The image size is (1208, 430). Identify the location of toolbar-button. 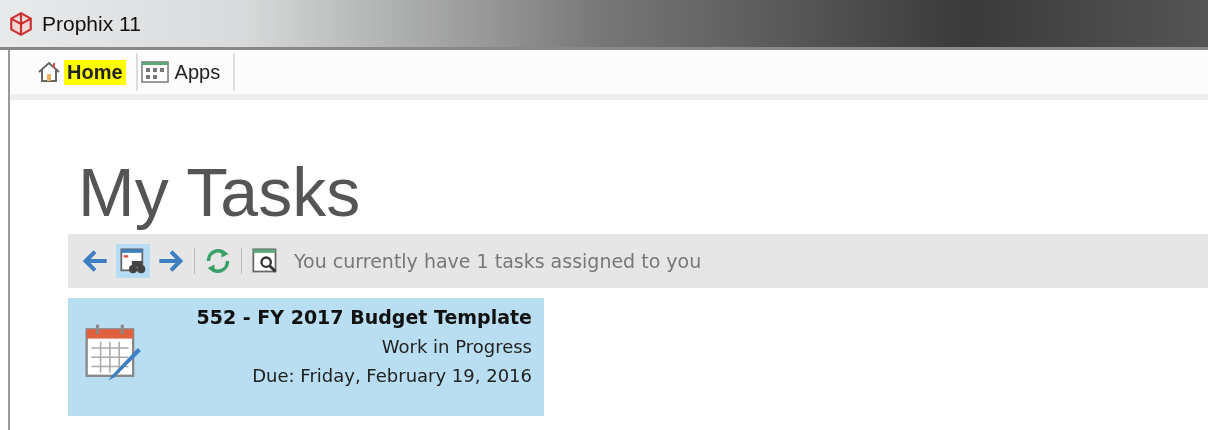
(133, 261).